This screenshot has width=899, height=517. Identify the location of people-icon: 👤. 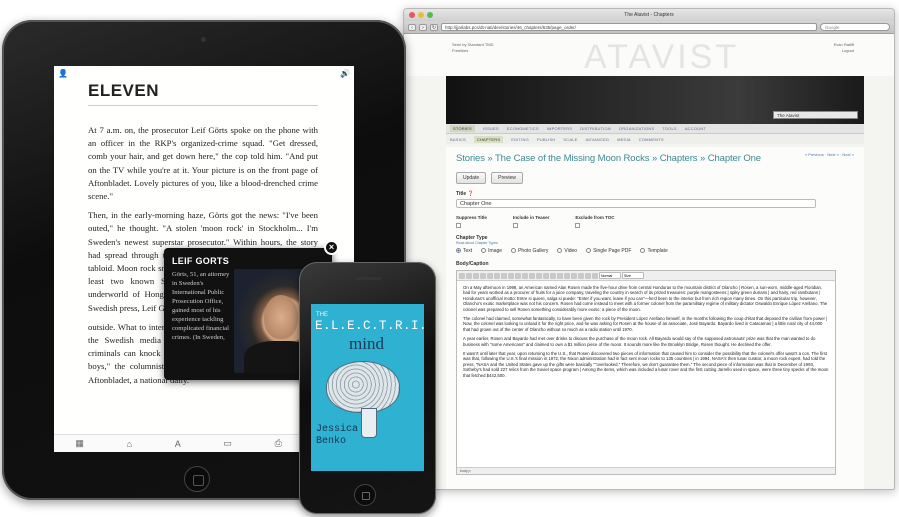
(63, 73).